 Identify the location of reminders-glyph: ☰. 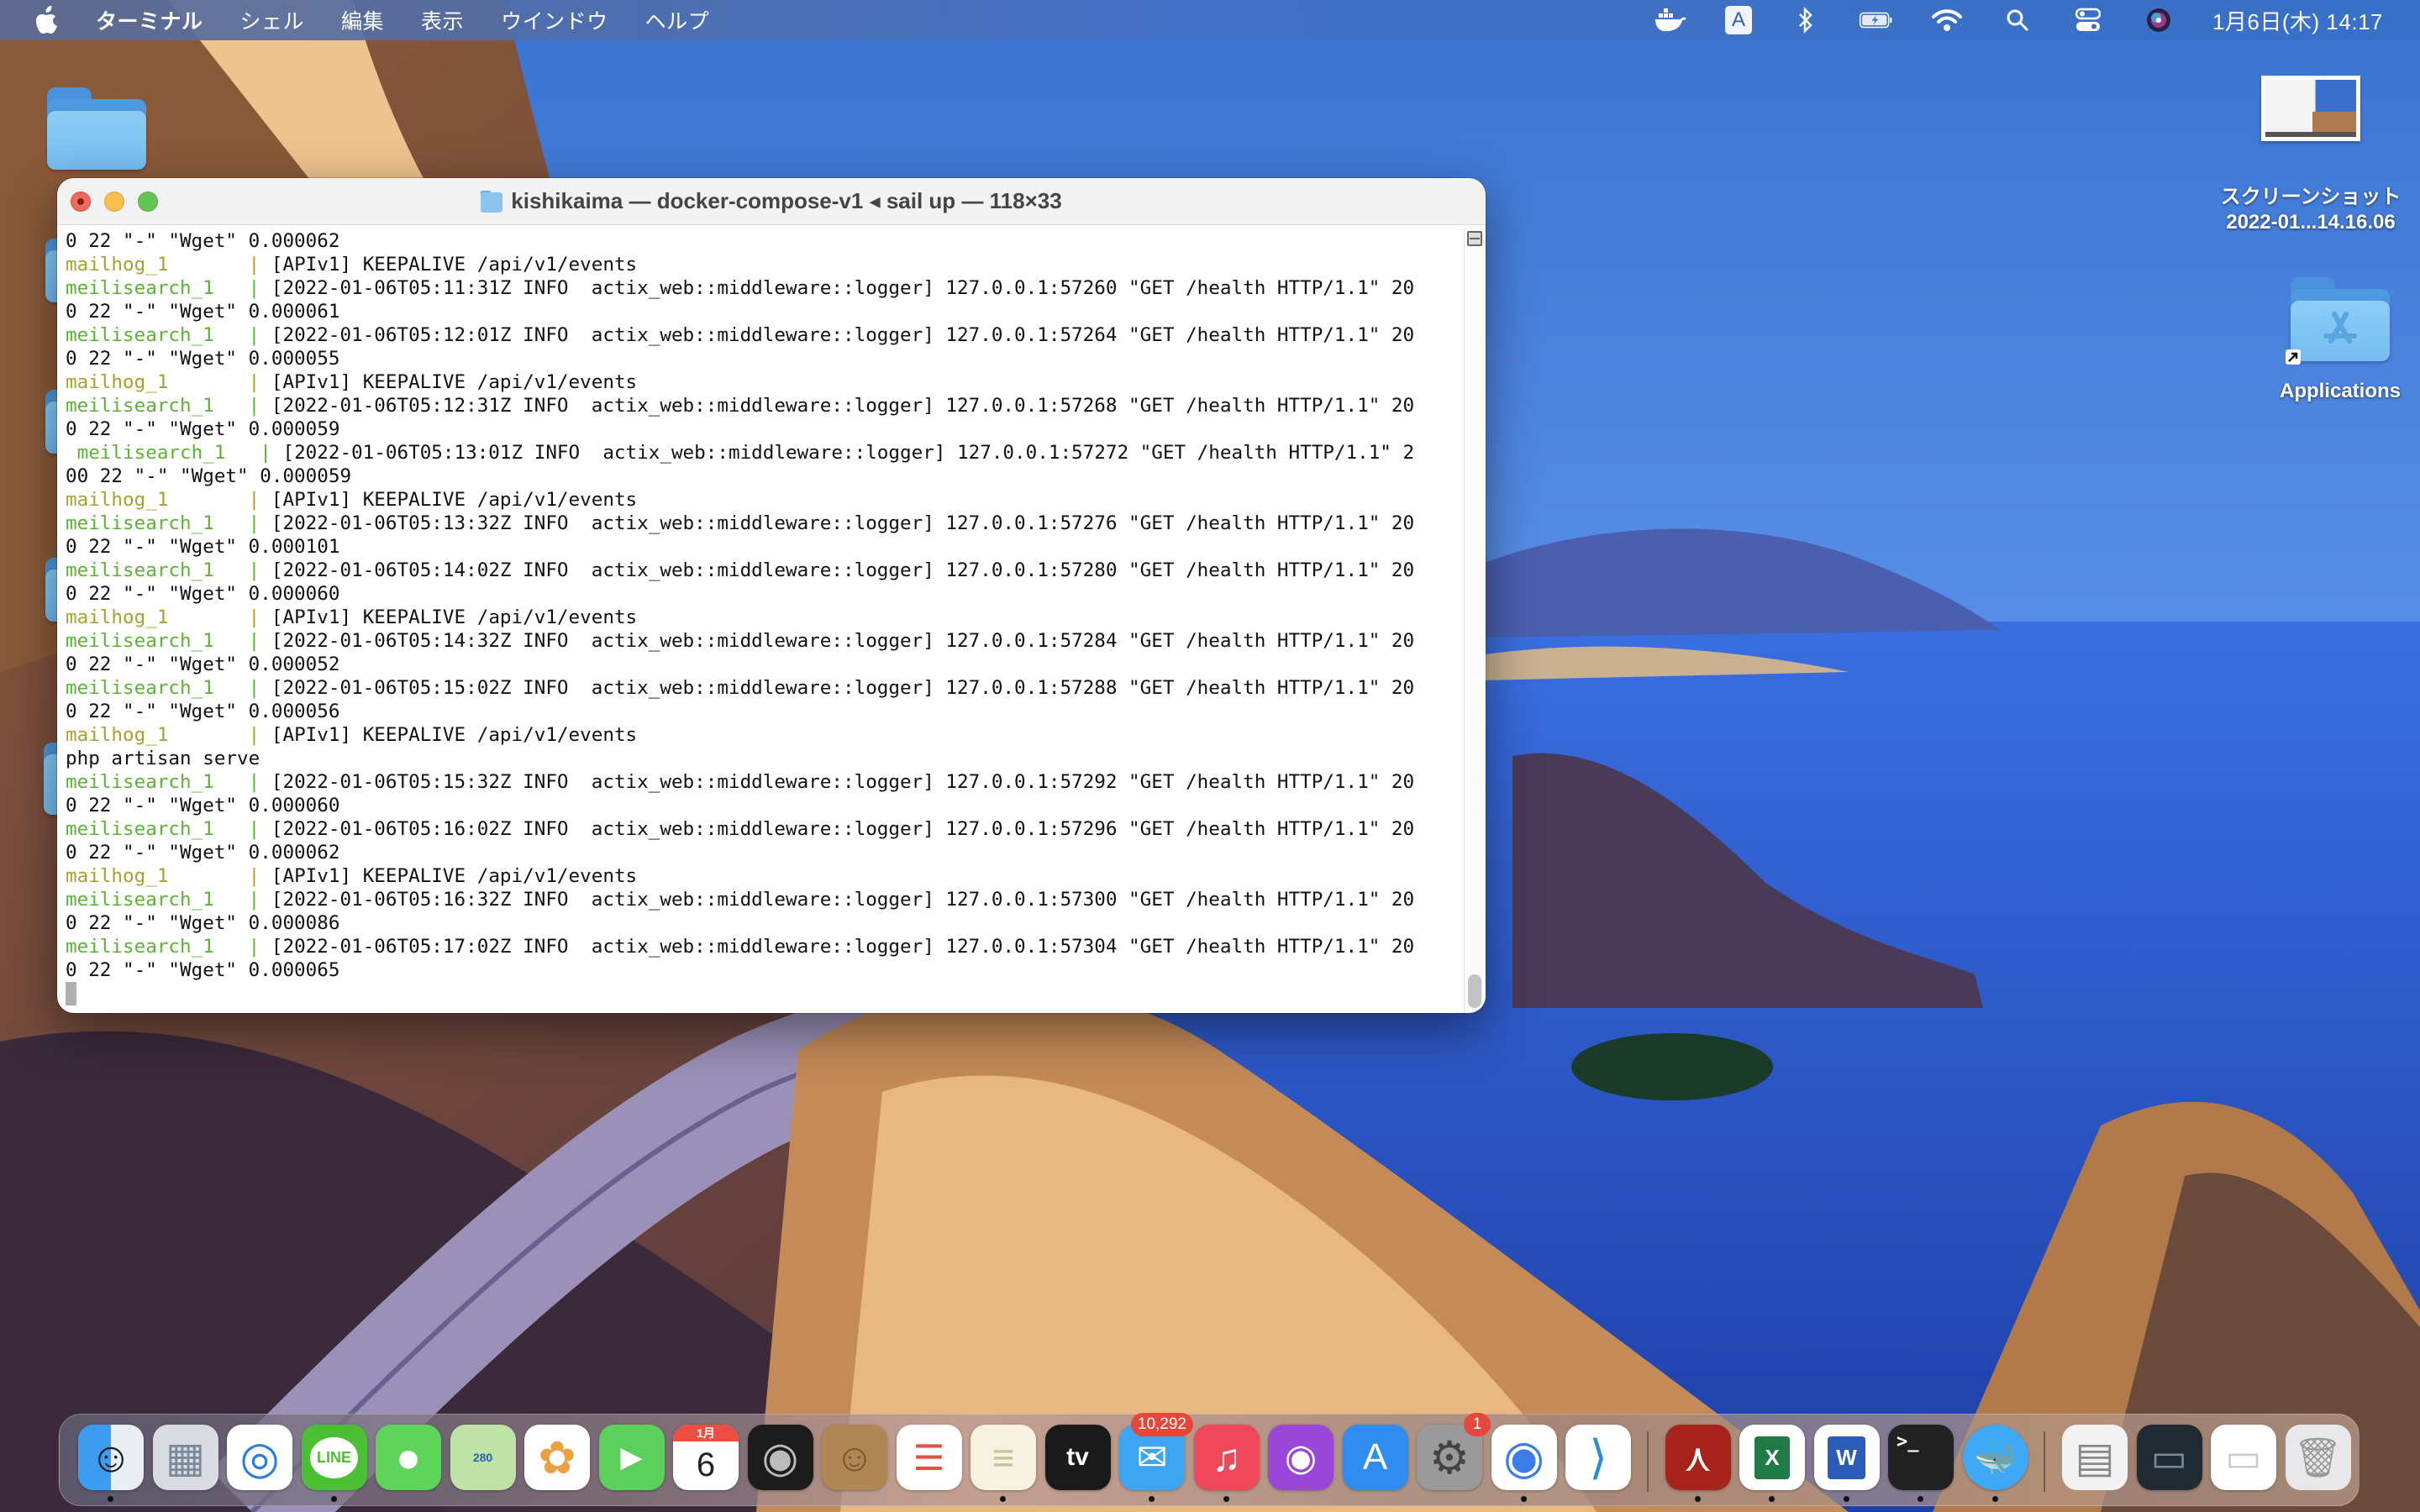
(929, 1457).